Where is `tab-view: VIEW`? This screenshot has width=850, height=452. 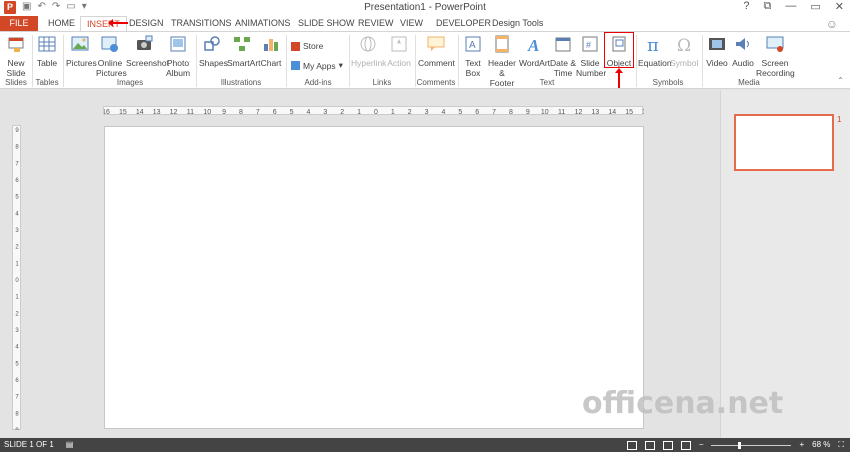 tab-view: VIEW is located at coordinates (411, 23).